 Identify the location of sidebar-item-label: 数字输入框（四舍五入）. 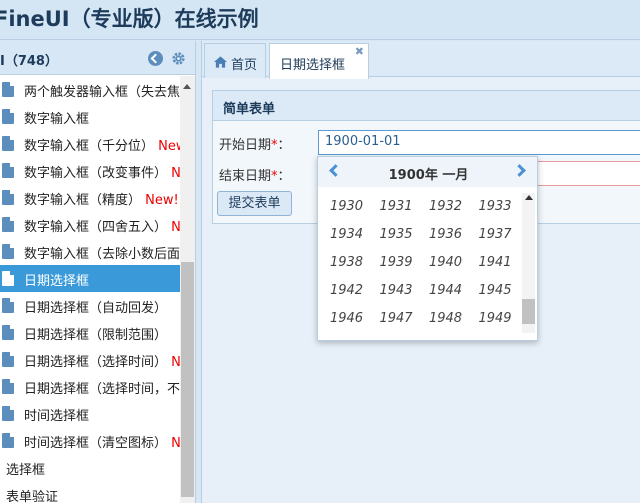
(98, 227).